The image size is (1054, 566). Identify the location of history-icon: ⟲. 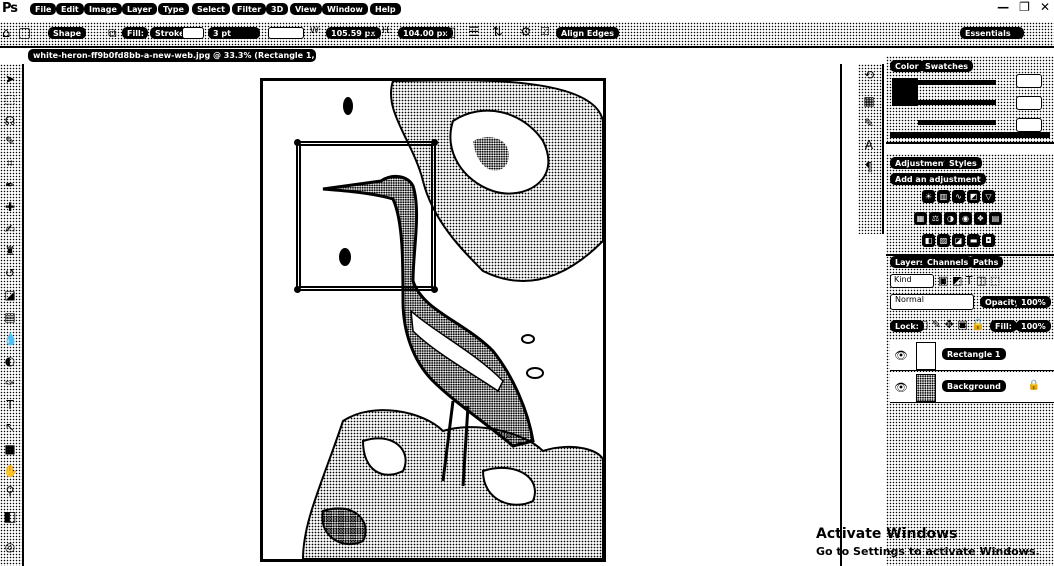
(869, 75).